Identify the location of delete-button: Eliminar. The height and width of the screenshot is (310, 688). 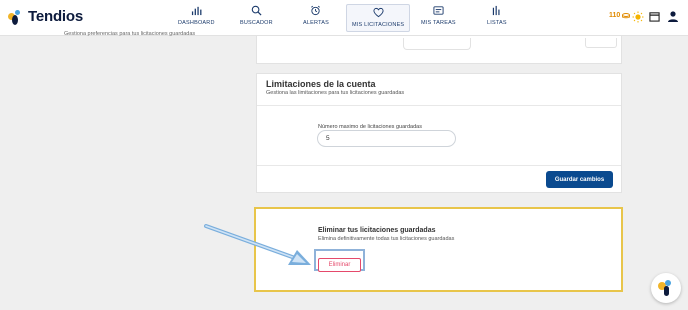
(339, 265).